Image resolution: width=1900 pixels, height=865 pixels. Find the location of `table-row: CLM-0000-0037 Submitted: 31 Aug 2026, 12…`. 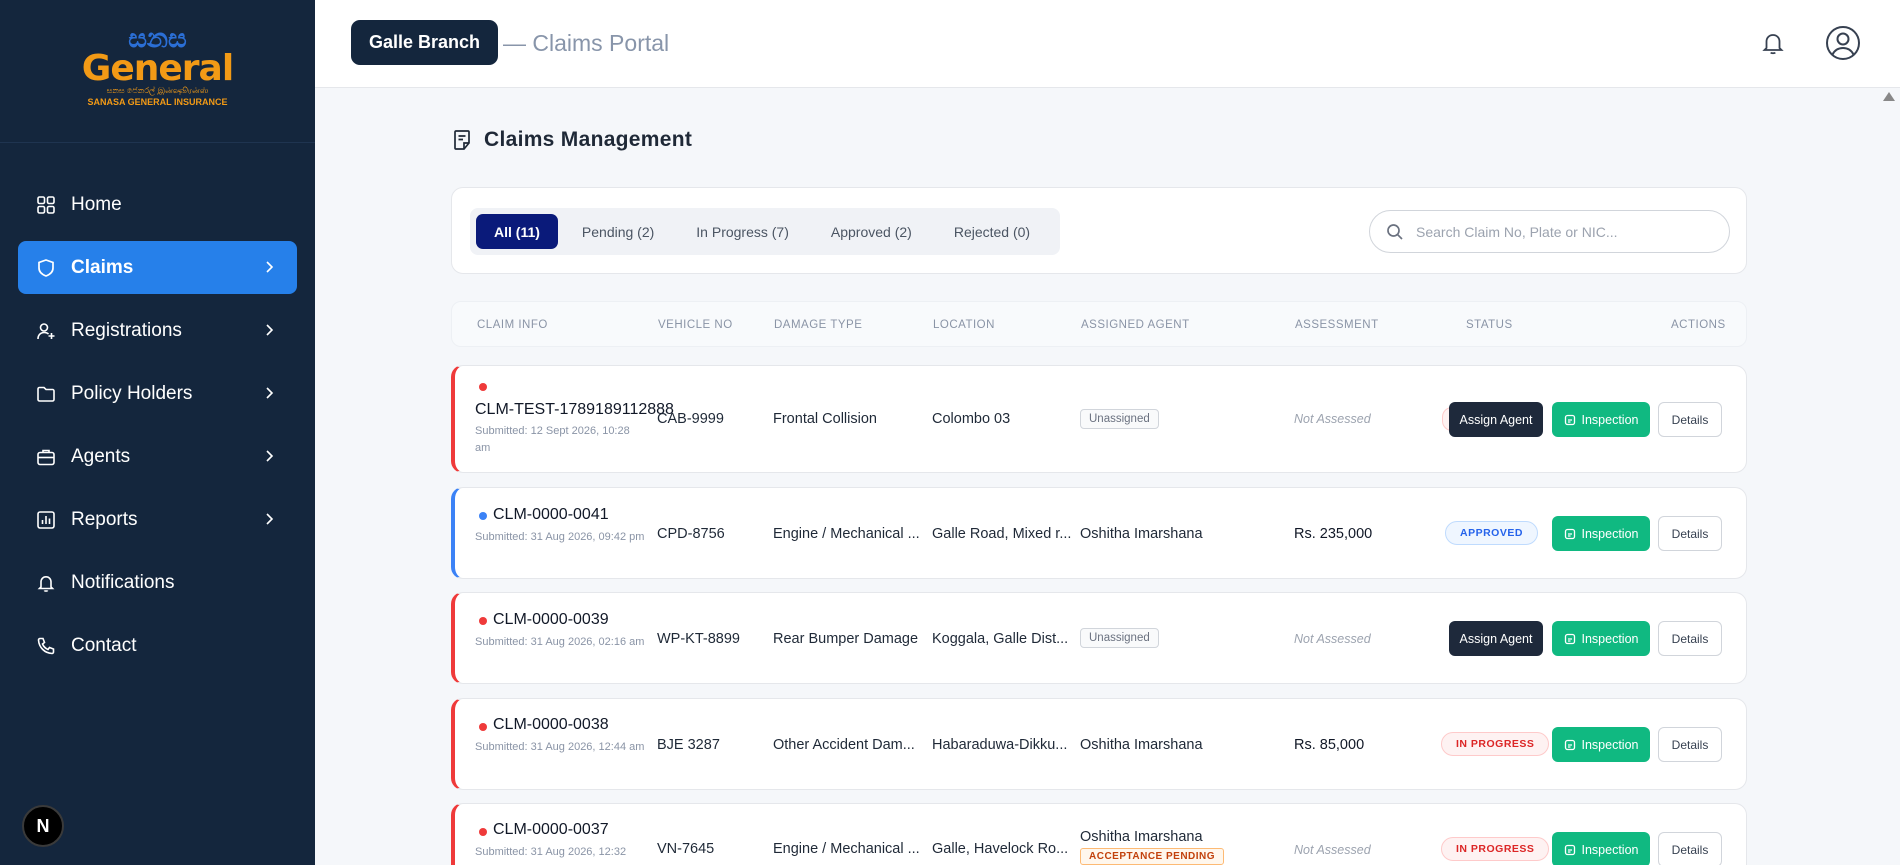

table-row: CLM-0000-0037 Submitted: 31 Aug 2026, 12… is located at coordinates (1099, 834).